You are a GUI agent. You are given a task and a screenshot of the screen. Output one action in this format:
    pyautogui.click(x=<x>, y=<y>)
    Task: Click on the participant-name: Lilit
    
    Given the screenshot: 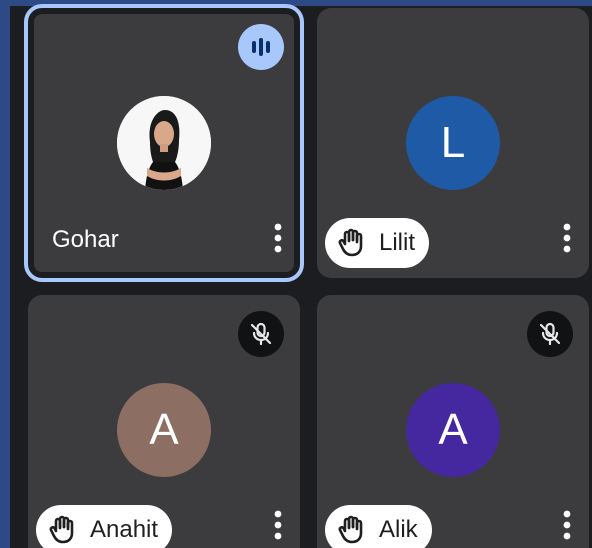 What is the action you would take?
    pyautogui.click(x=397, y=242)
    